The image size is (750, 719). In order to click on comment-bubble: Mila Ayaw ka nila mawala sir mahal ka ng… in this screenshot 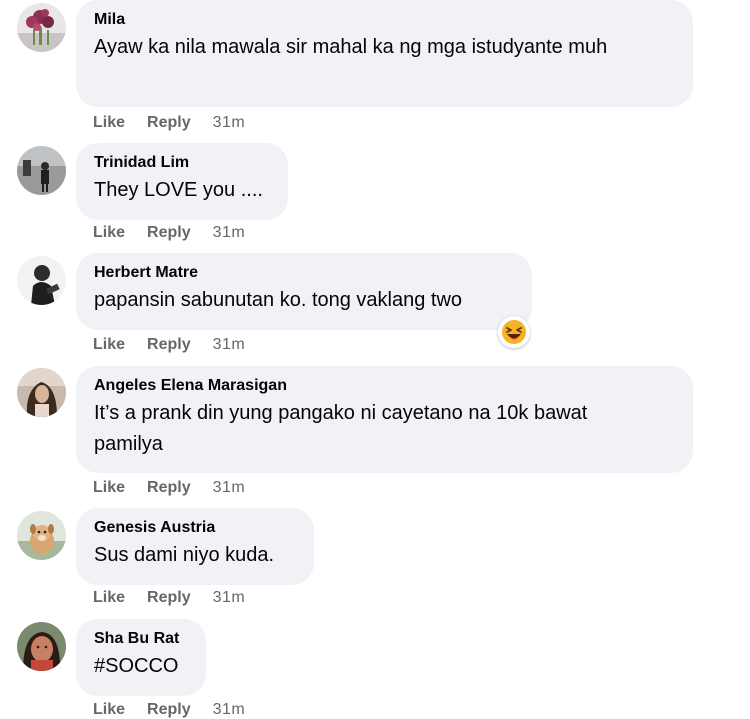, I will do `click(384, 53)`.